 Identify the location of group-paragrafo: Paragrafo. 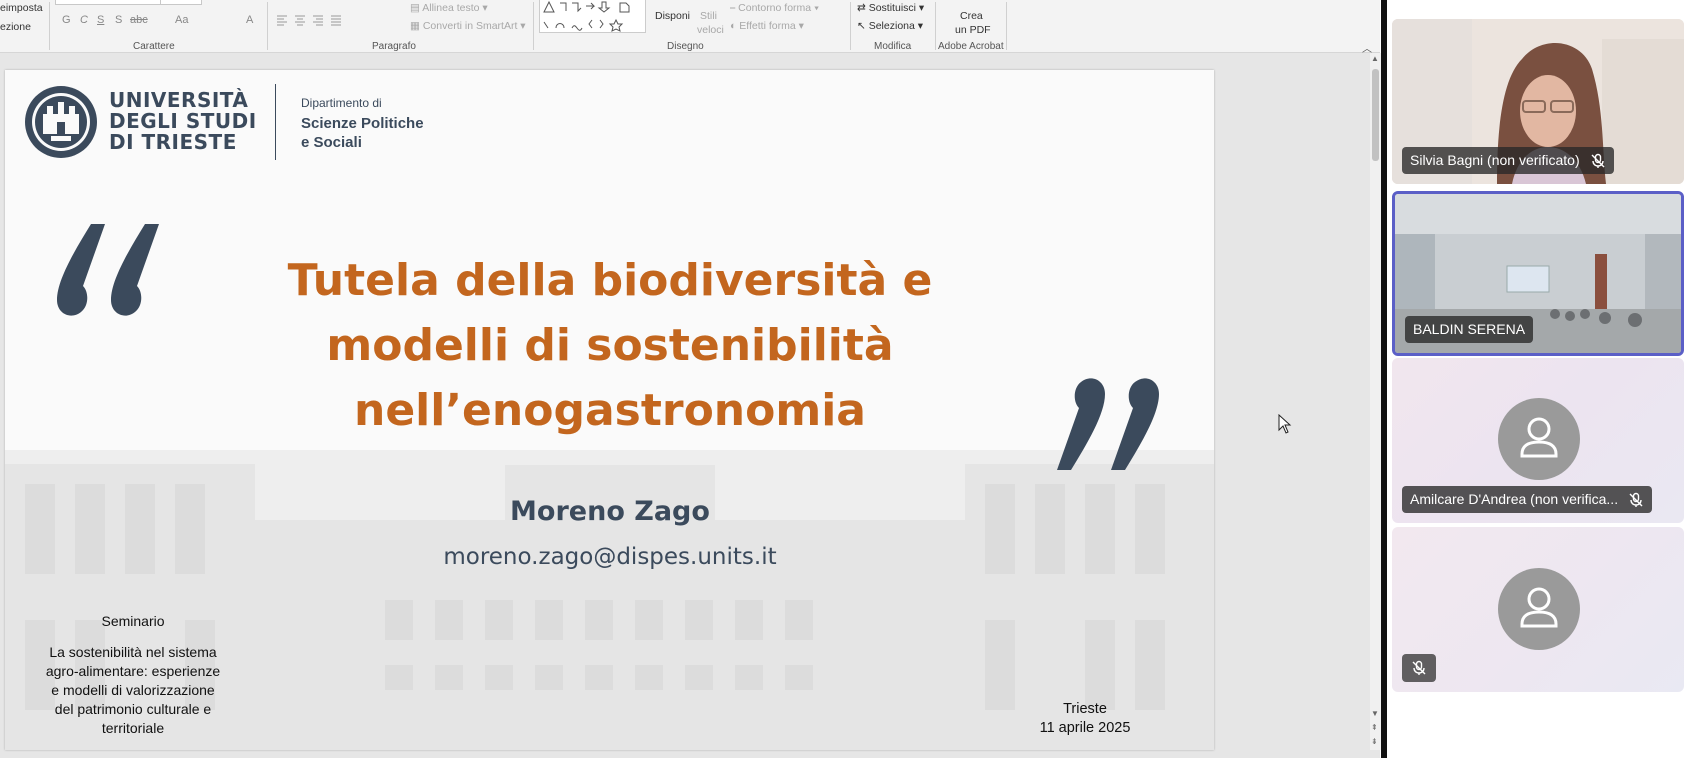
(394, 46).